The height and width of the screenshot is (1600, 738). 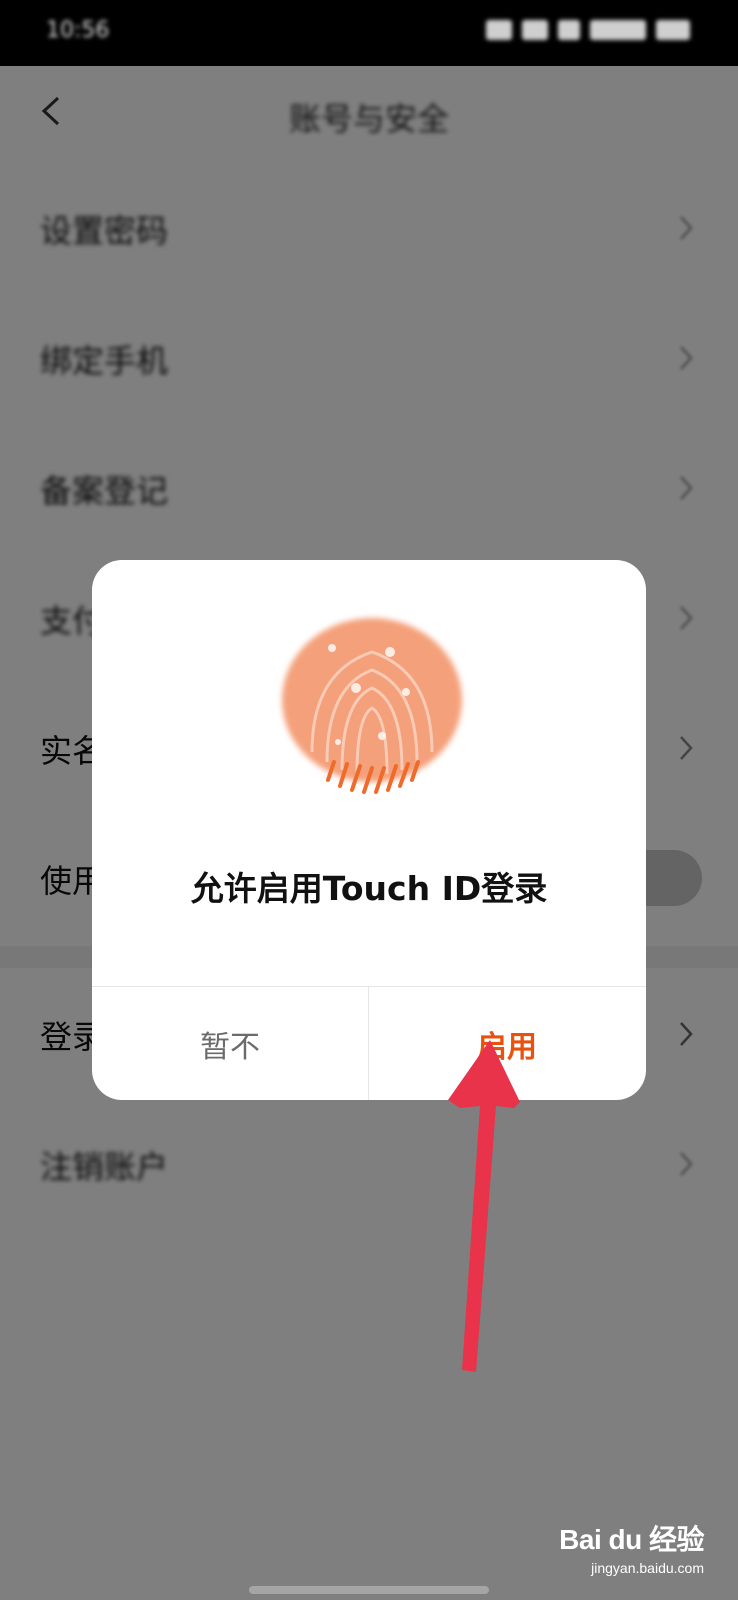 I want to click on dialog-title: 允许启用Touch ID登录, so click(x=369, y=888).